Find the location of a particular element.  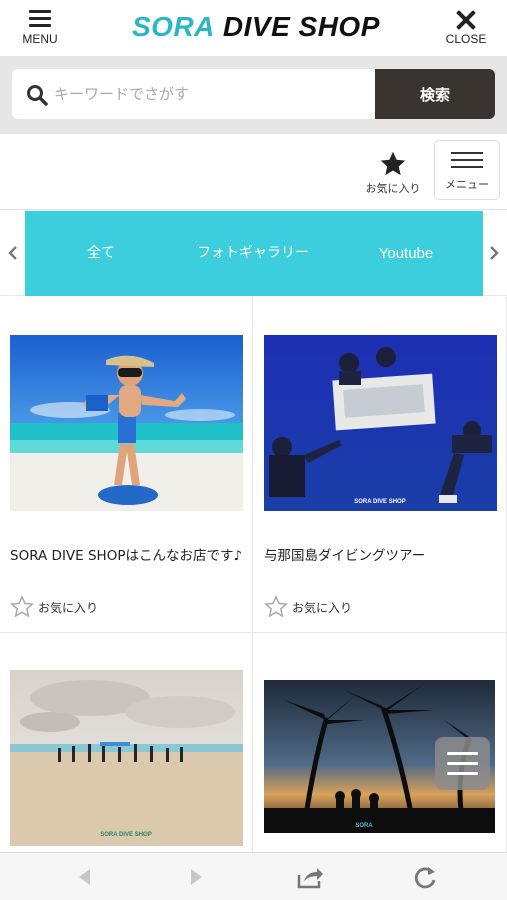

category-tabs-row: 全て フォトギャラリー Youtube is located at coordinates (253, 253).